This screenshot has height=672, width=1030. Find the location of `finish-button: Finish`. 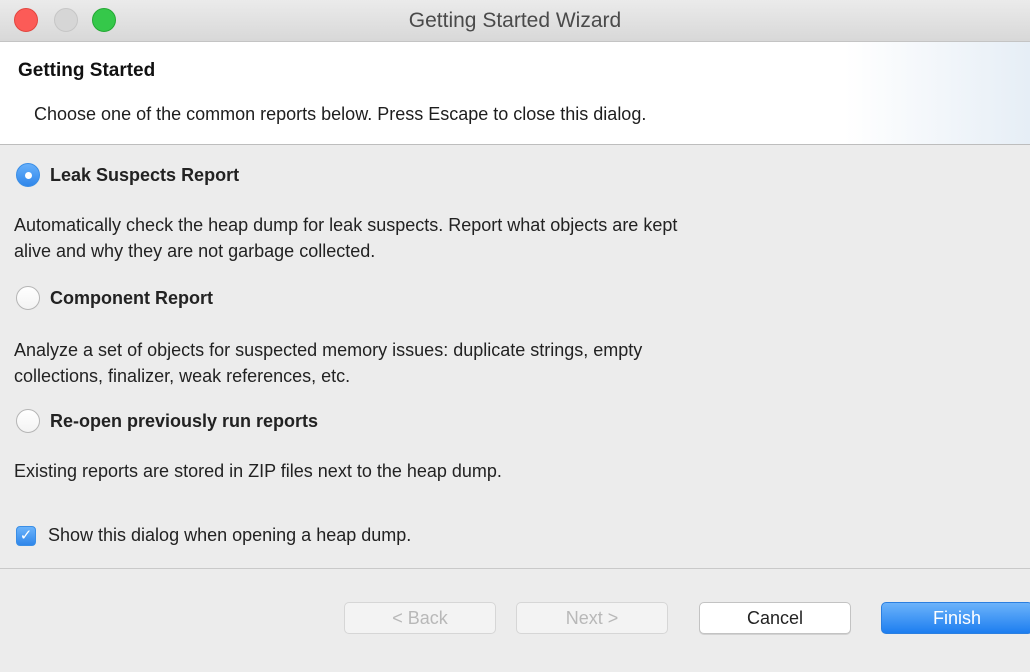

finish-button: Finish is located at coordinates (955, 618).